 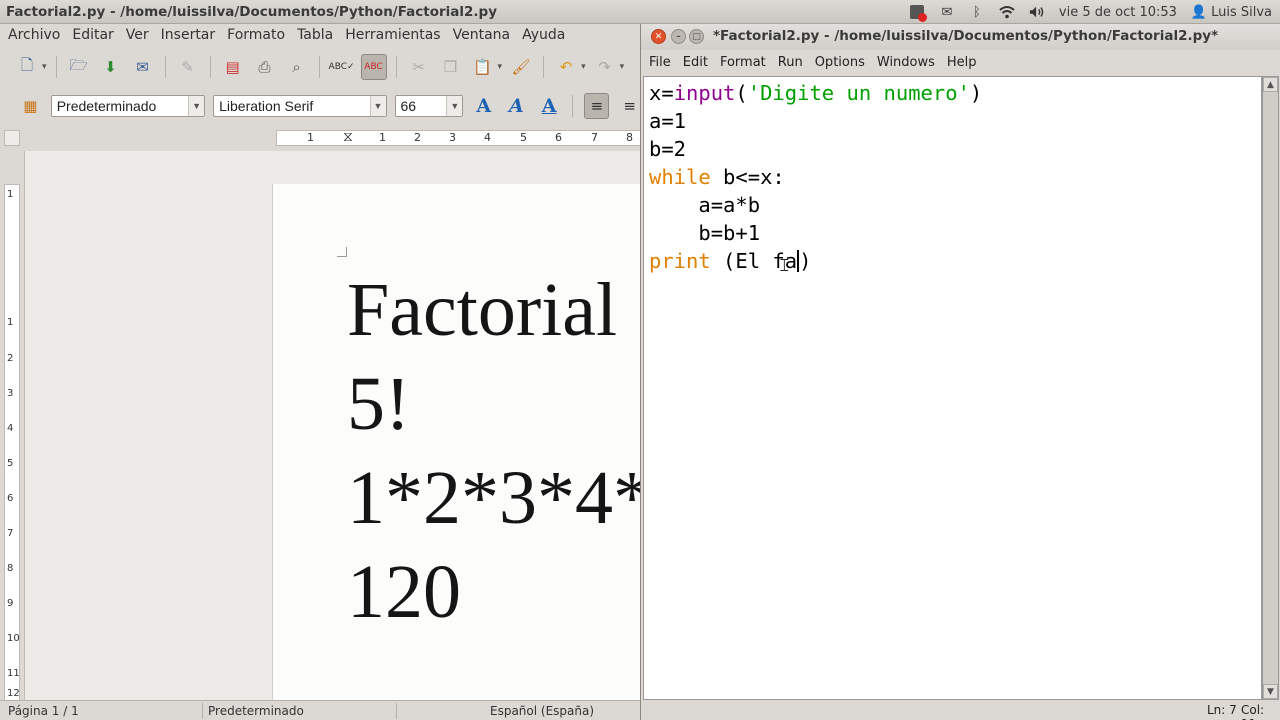 What do you see at coordinates (419, 67) in the screenshot?
I see `cut-icon: ✂` at bounding box center [419, 67].